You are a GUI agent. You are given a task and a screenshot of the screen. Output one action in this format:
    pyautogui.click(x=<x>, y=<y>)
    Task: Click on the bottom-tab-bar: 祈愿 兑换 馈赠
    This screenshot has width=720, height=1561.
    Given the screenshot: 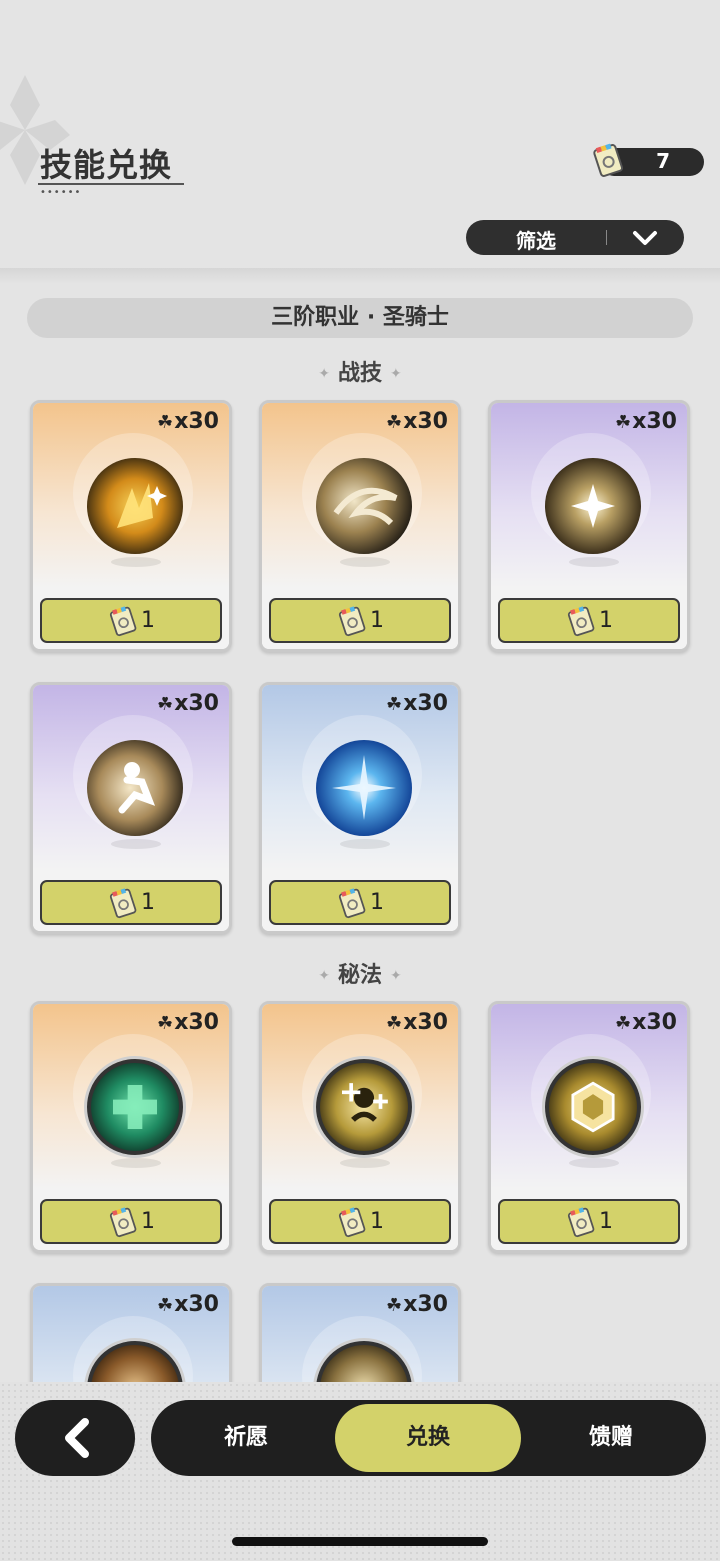 What is the action you would take?
    pyautogui.click(x=428, y=1438)
    